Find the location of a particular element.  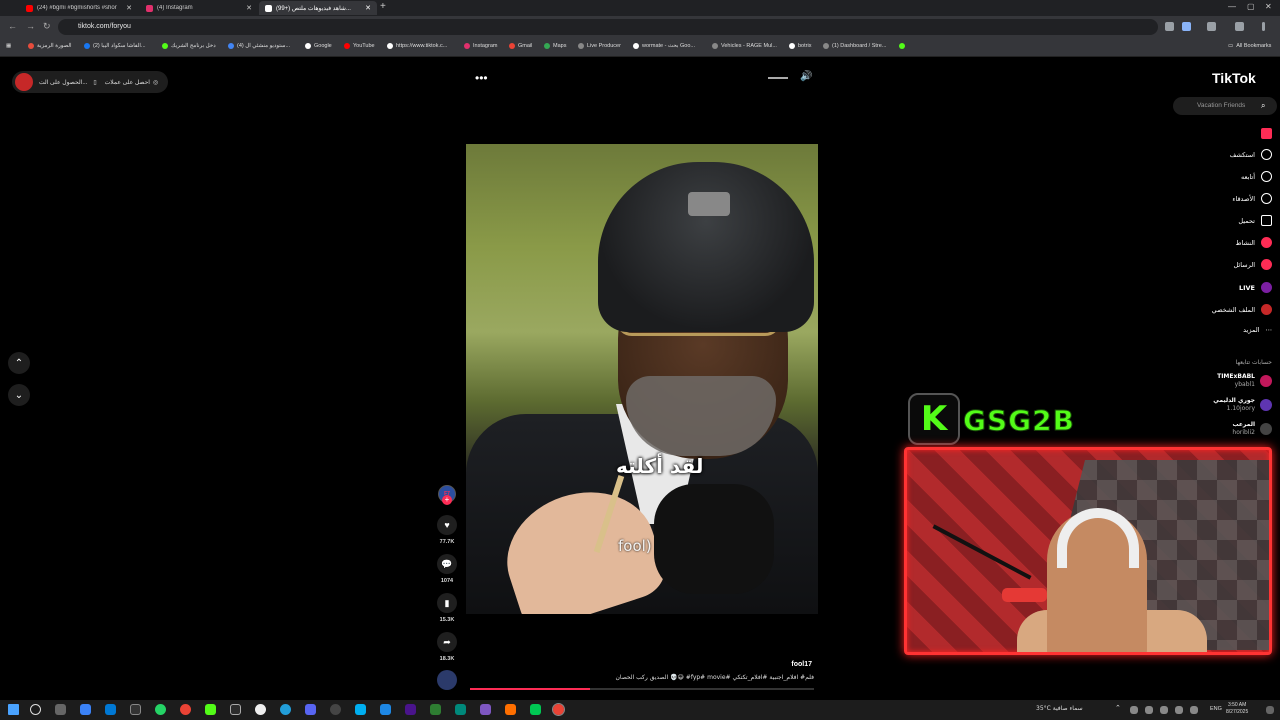

bookmark-item: Instagram is located at coordinates (480, 46).